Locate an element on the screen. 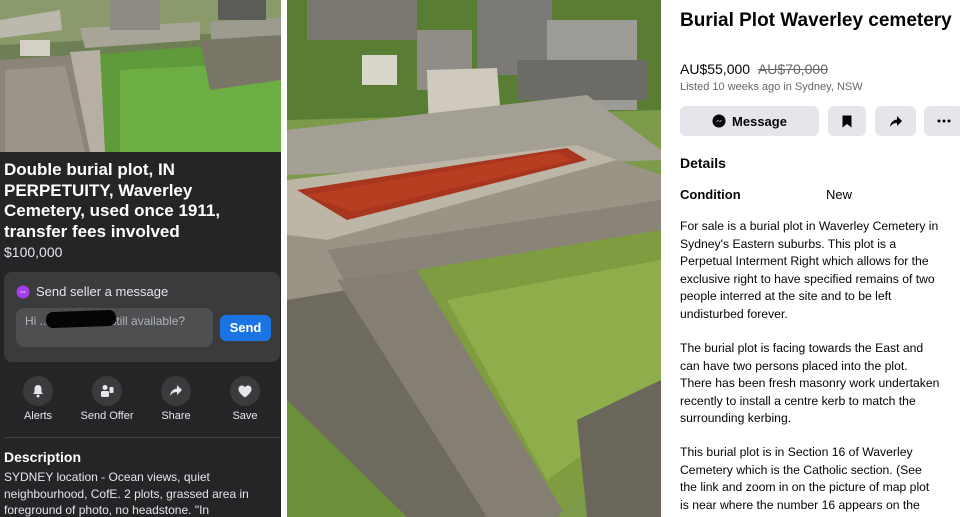 The image size is (960, 517). send-offer-icon is located at coordinates (107, 391).